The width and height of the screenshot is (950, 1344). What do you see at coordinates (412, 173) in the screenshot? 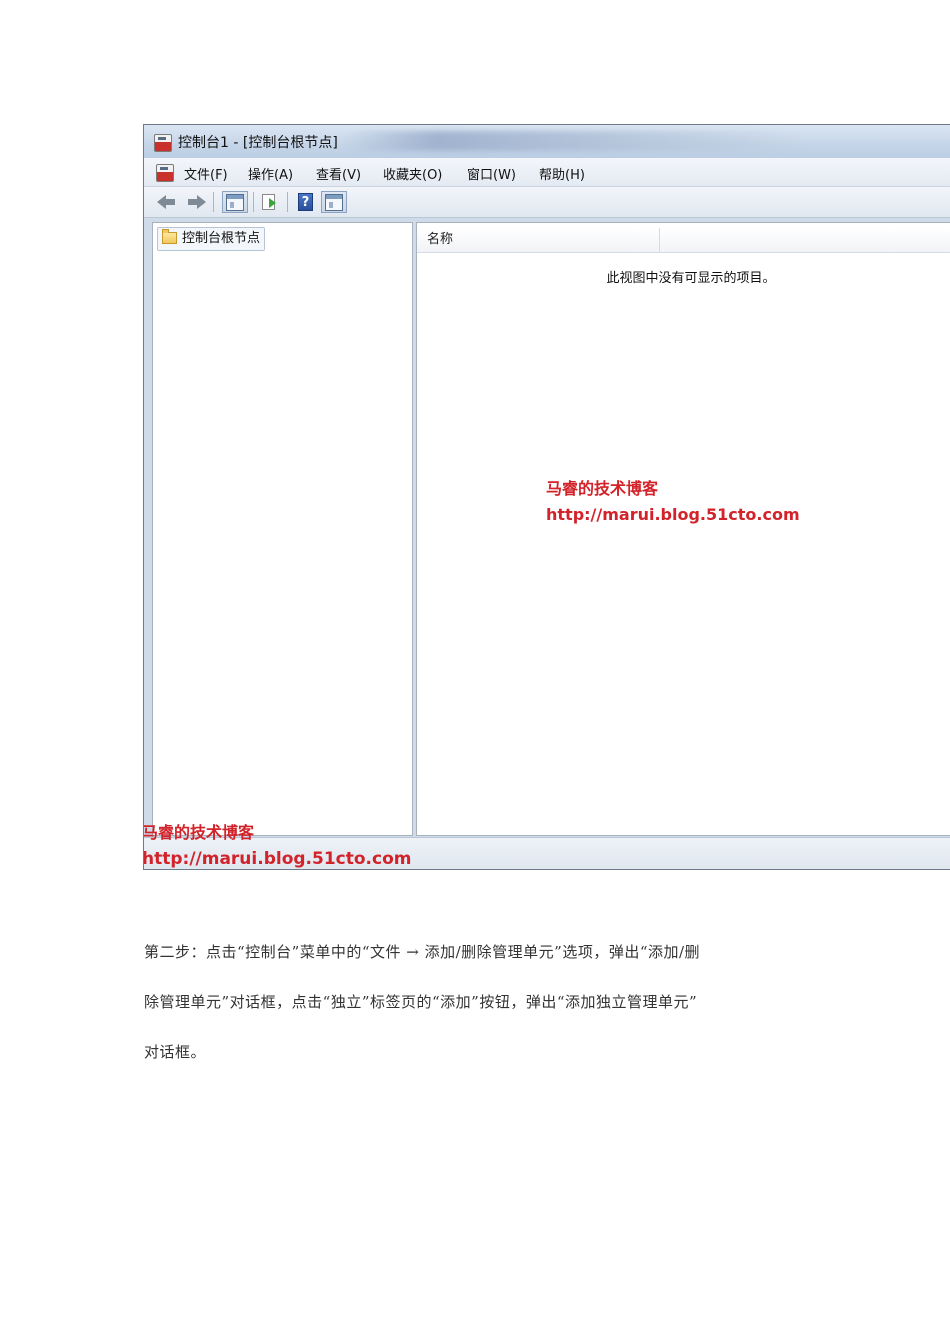
I see `menu-favorites: 收藏夹(O)` at bounding box center [412, 173].